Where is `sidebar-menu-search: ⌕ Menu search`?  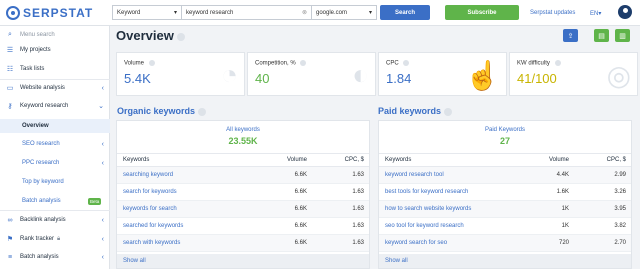 sidebar-menu-search: ⌕ Menu search is located at coordinates (55, 35).